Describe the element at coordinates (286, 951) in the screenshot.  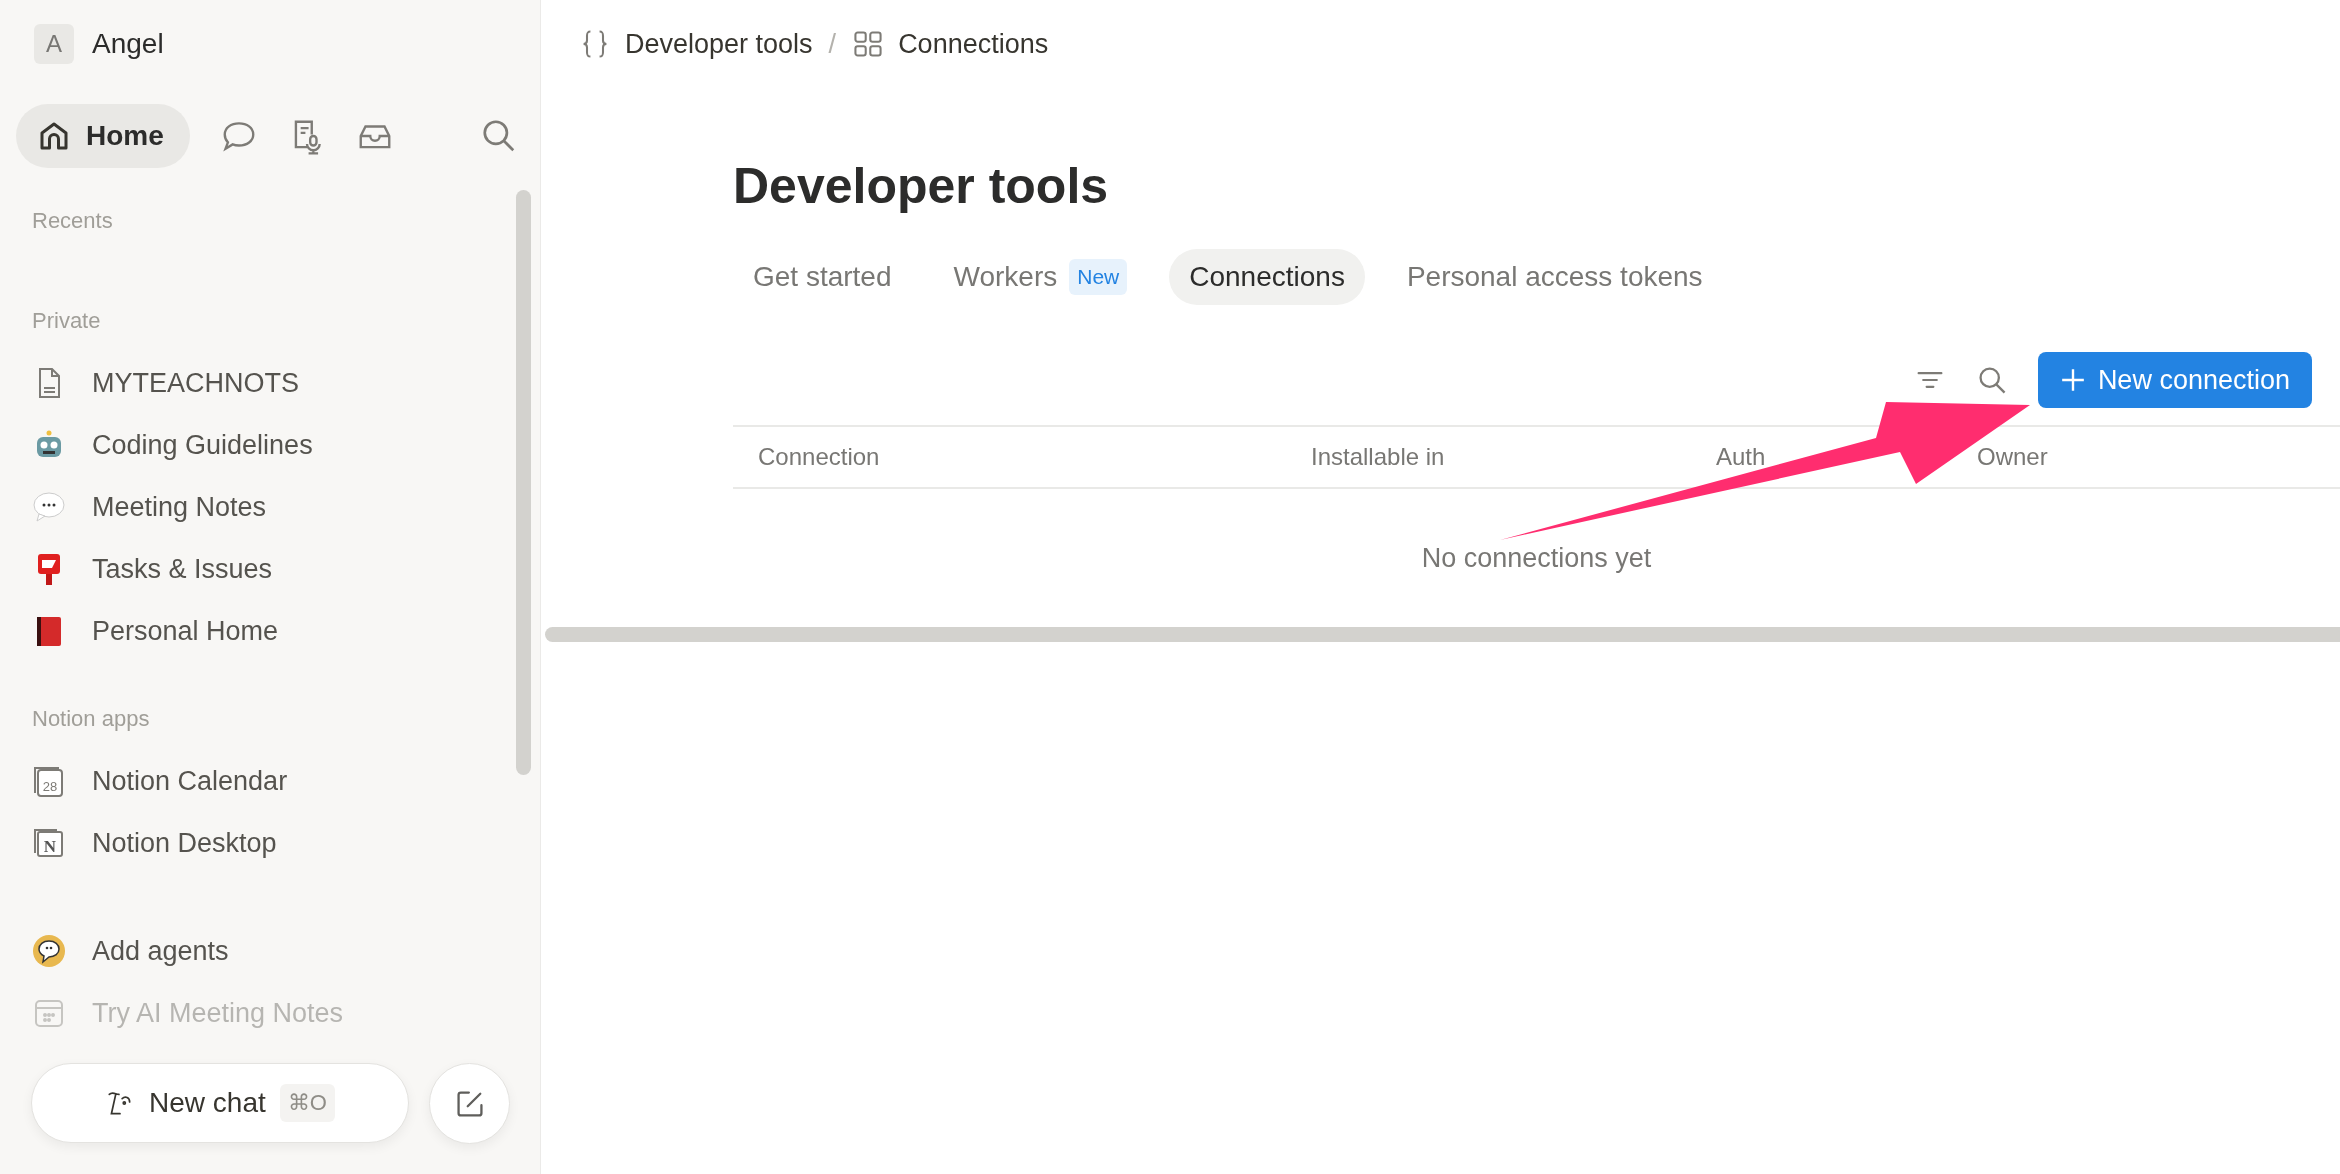
I see `sidebar-item: Add agents` at that location.